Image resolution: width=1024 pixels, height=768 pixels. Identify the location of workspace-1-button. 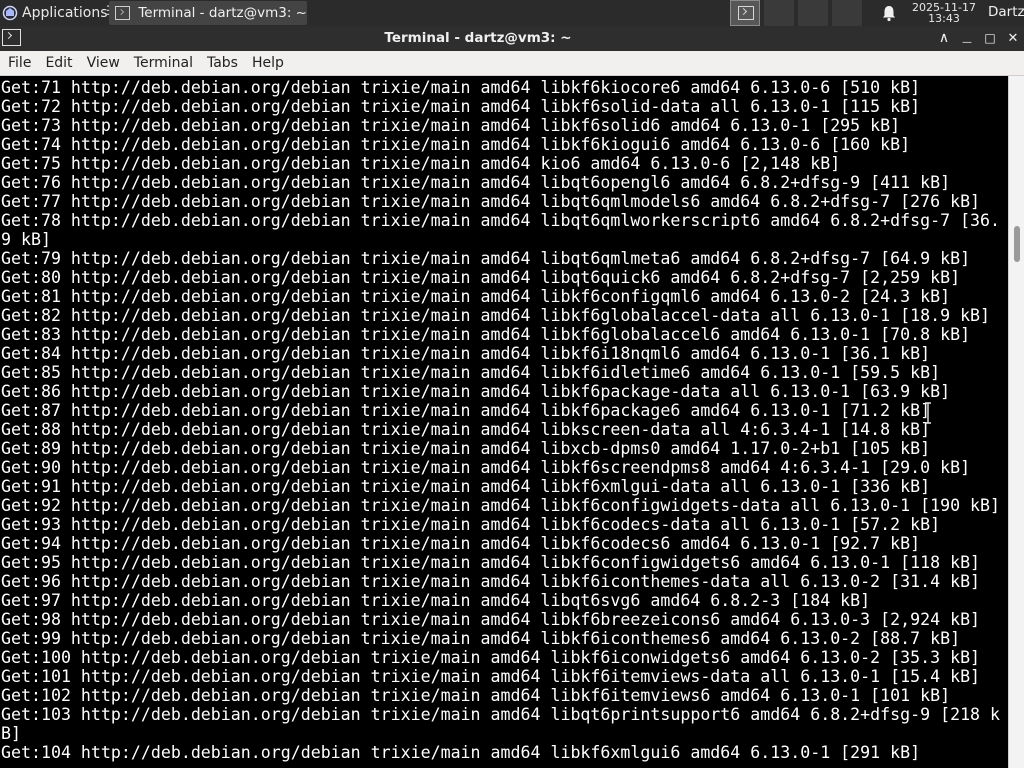
(745, 13).